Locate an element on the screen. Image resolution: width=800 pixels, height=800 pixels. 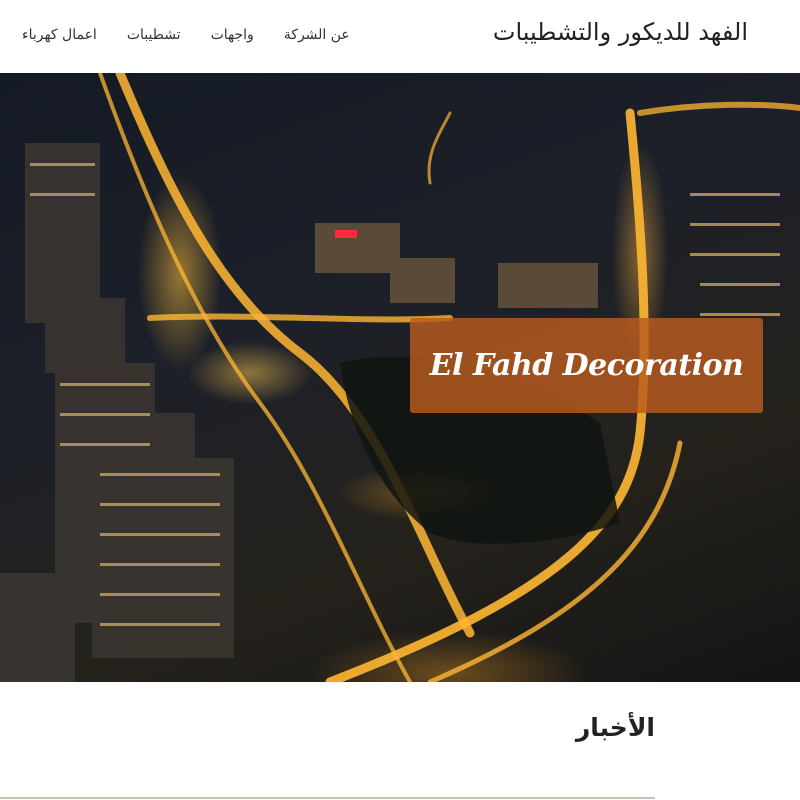
hero-caption: El Fahd Decoration is located at coordinates (586, 365).